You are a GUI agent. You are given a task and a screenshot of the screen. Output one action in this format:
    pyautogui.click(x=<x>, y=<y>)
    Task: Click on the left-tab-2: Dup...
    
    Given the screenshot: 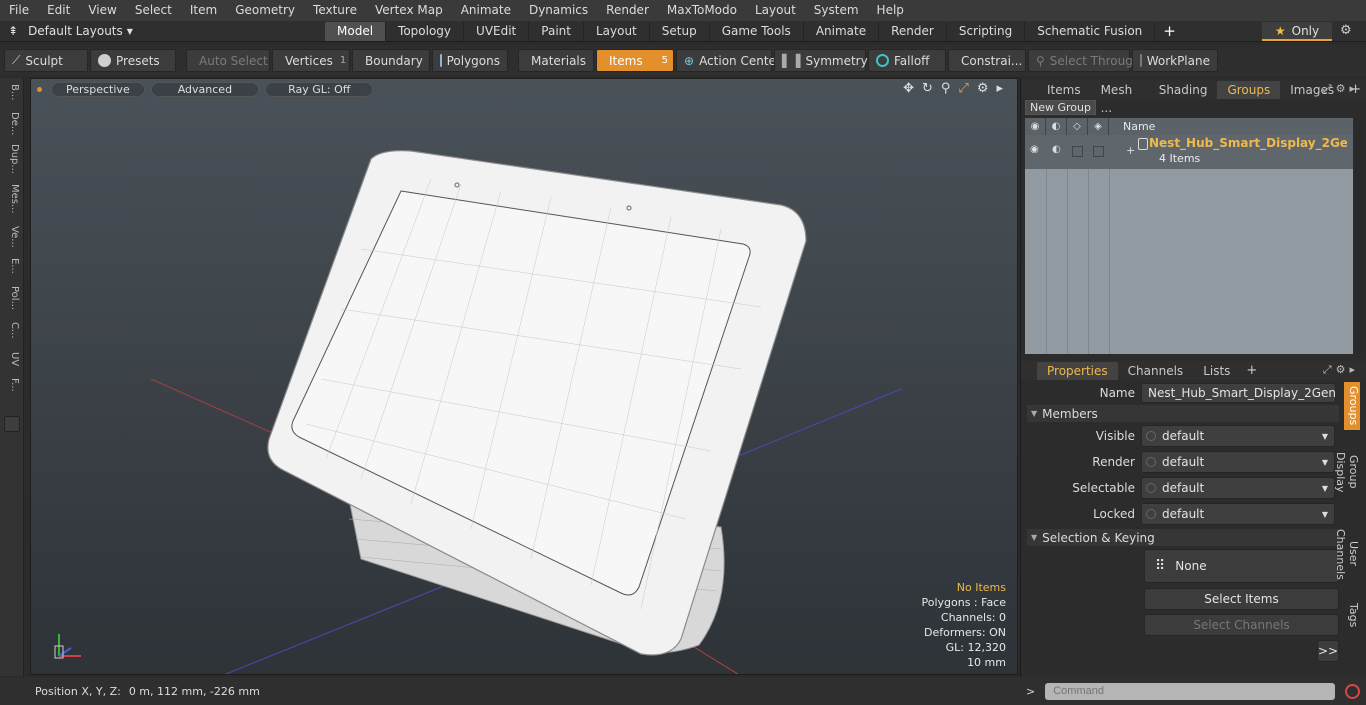 What is the action you would take?
    pyautogui.click(x=12, y=159)
    